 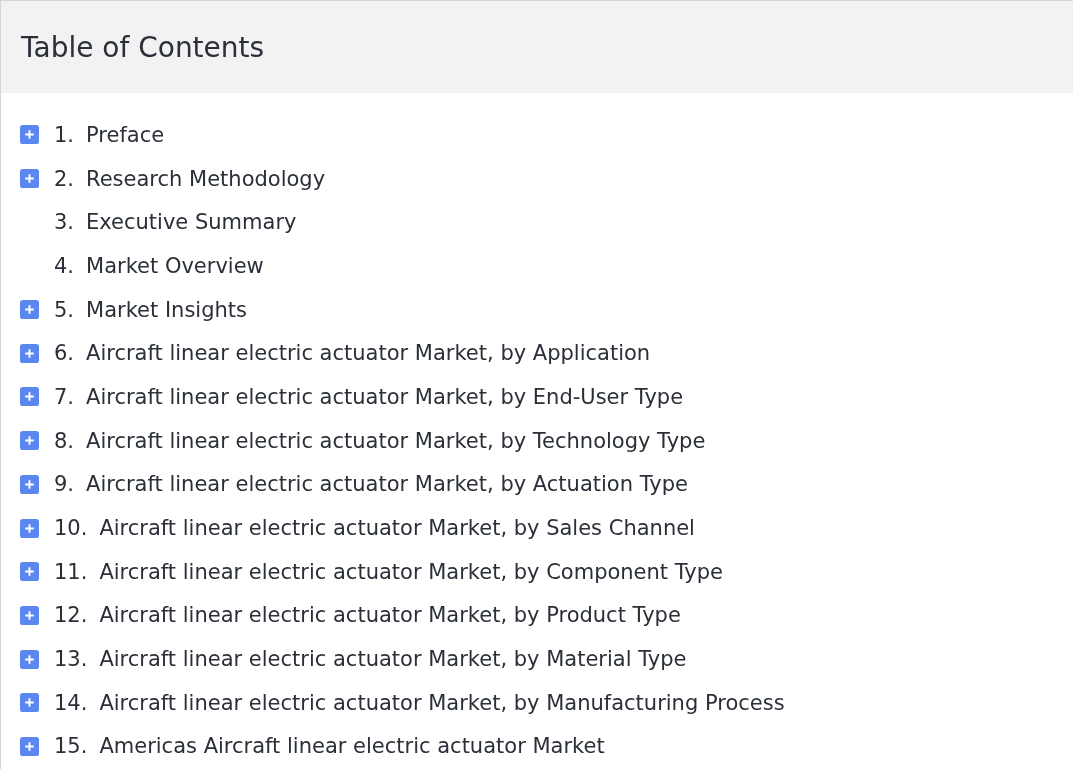 I want to click on section-number: 3., so click(x=64, y=222).